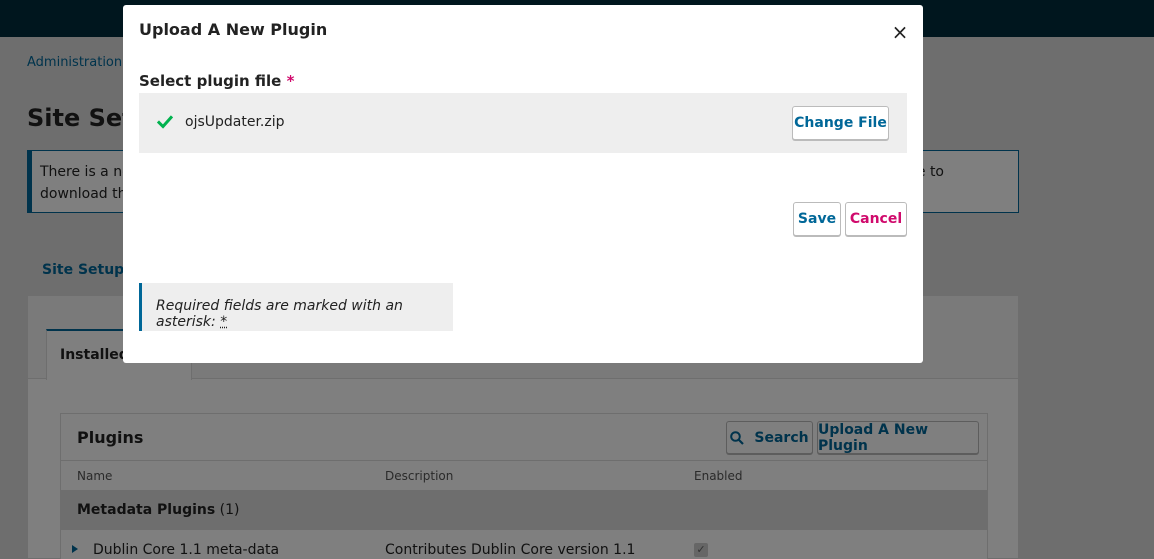  What do you see at coordinates (210, 81) in the screenshot?
I see `field-label-text: Select plugin file` at bounding box center [210, 81].